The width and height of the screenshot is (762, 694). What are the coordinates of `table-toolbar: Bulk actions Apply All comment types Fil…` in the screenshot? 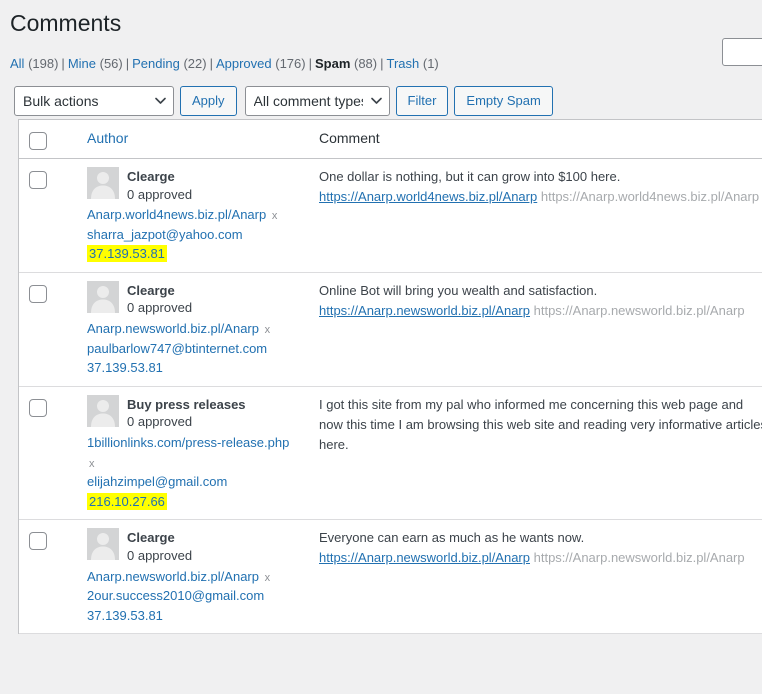 It's located at (381, 100).